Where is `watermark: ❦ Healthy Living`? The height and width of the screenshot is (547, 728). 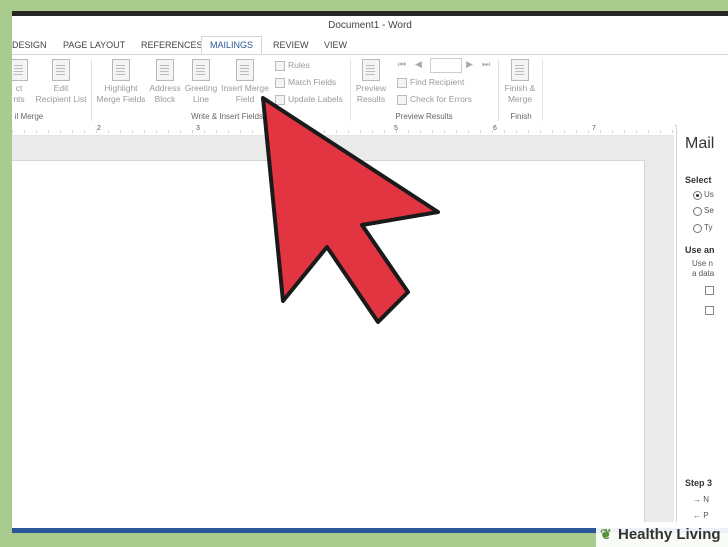 watermark: ❦ Healthy Living is located at coordinates (662, 534).